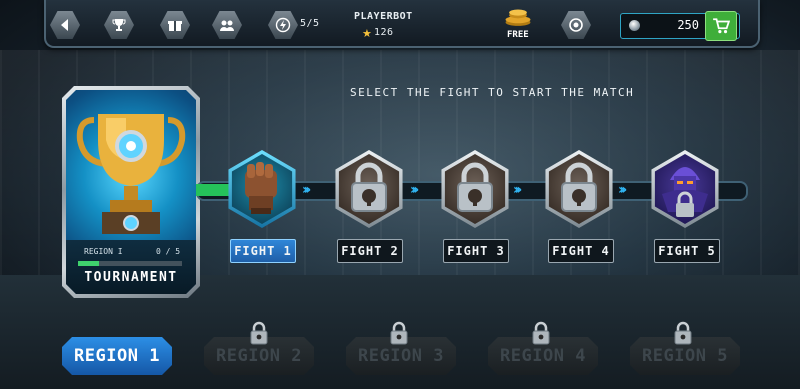  I want to click on tournament-card: REGION I 0 / 5 TOURNAMENT, so click(131, 192).